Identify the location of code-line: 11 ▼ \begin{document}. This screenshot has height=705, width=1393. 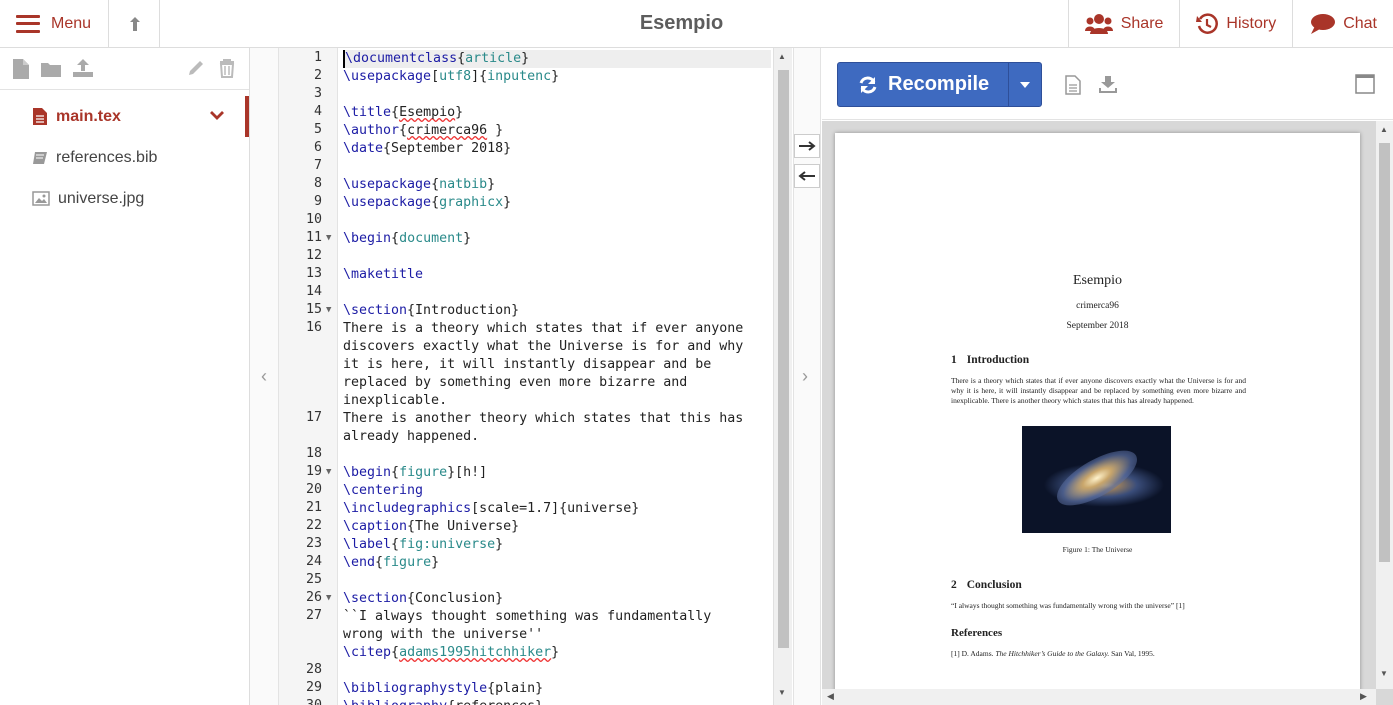
(538, 239).